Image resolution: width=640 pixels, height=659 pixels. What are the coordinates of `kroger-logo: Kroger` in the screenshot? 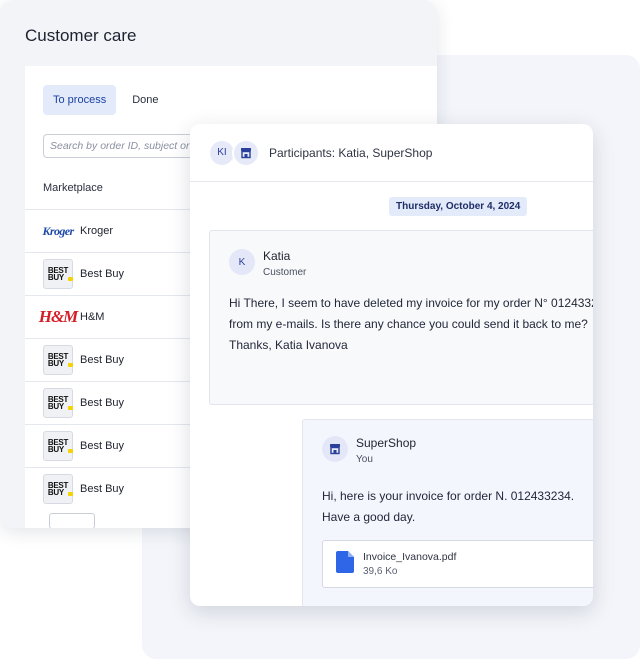 It's located at (58, 230).